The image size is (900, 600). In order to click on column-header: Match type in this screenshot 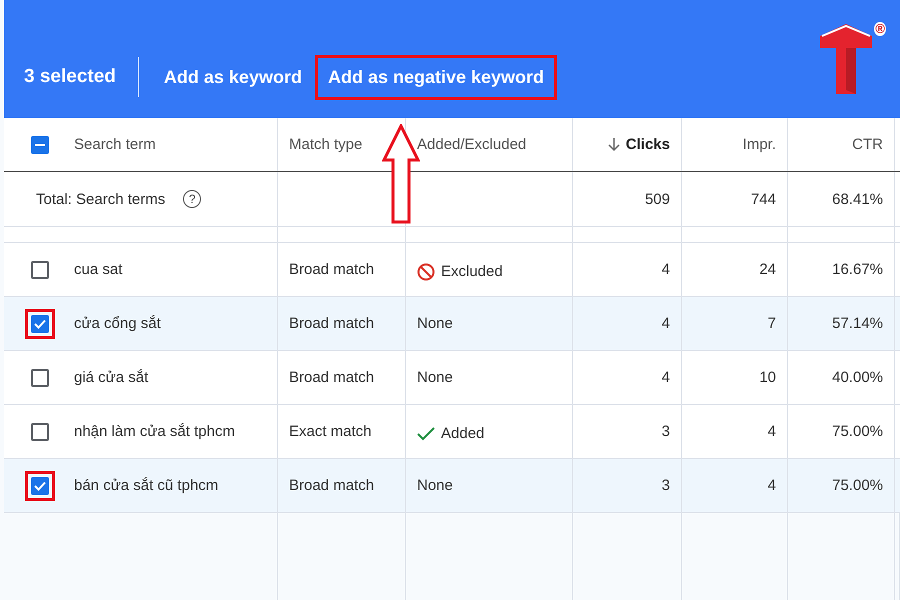, I will do `click(325, 144)`.